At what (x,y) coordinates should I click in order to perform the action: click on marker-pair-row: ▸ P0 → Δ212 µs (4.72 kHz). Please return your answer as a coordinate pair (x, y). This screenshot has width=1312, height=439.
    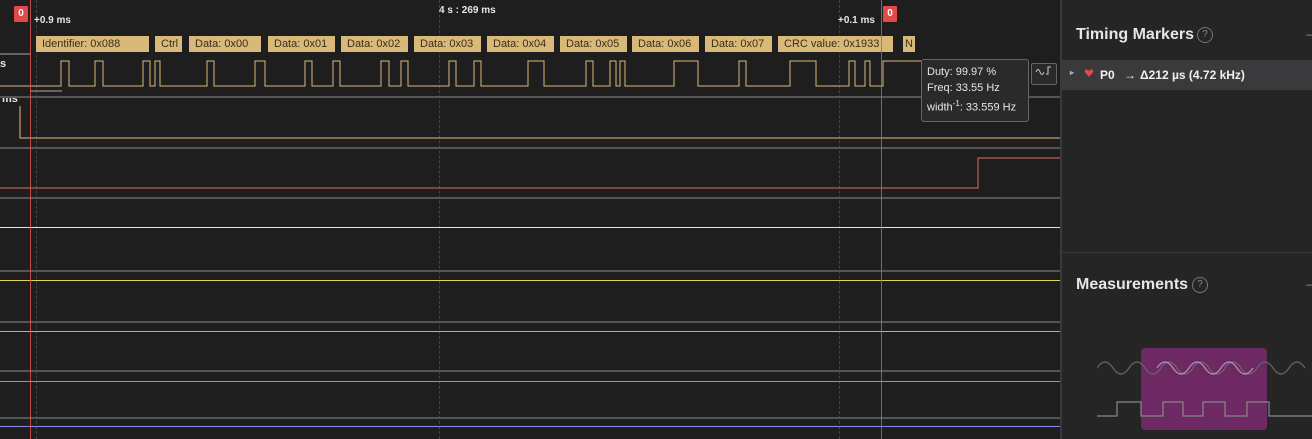
    Looking at the image, I should click on (1187, 75).